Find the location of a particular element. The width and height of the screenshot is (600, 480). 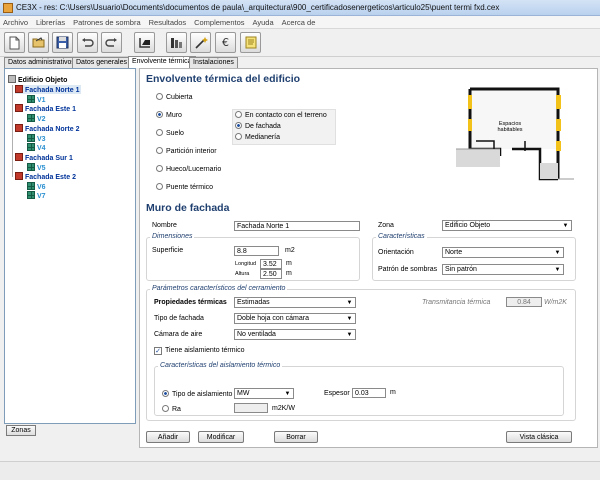

tree-item-v2: V2 is located at coordinates (36, 118).